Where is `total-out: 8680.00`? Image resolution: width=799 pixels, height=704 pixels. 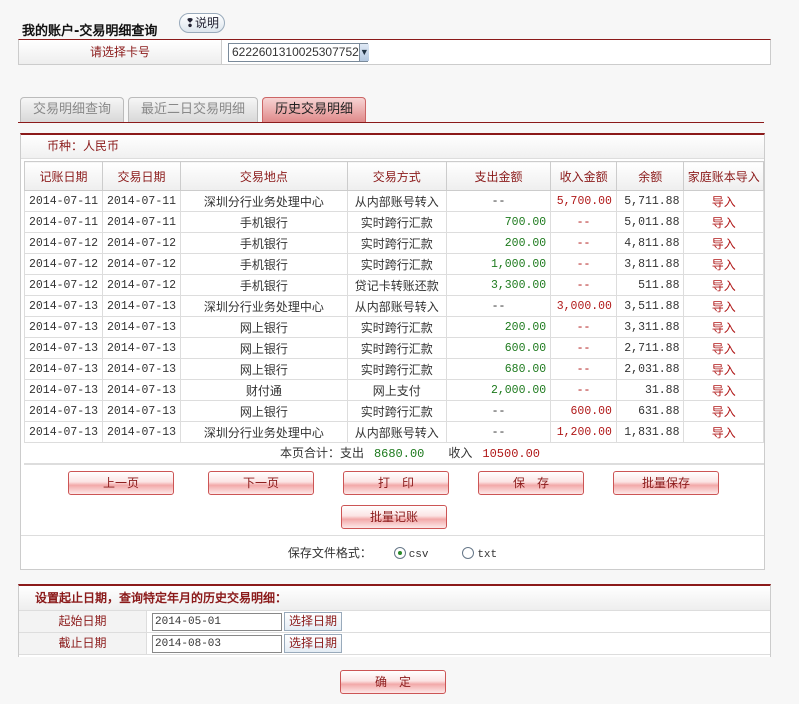
total-out: 8680.00 is located at coordinates (399, 454).